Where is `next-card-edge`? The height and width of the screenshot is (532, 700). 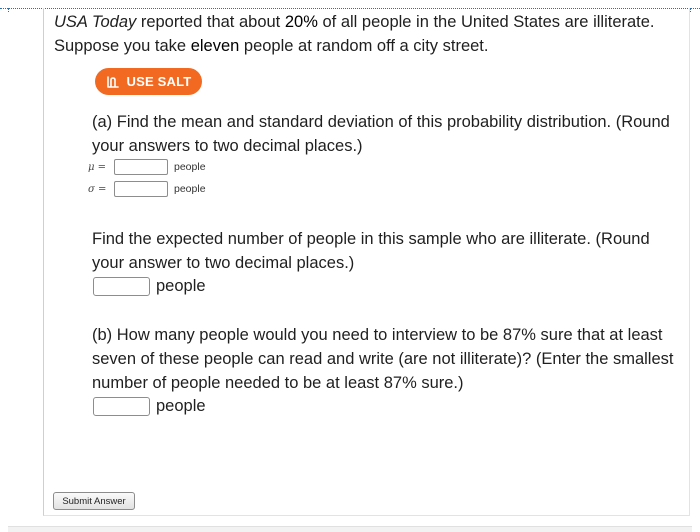
next-card-edge is located at coordinates (350, 529).